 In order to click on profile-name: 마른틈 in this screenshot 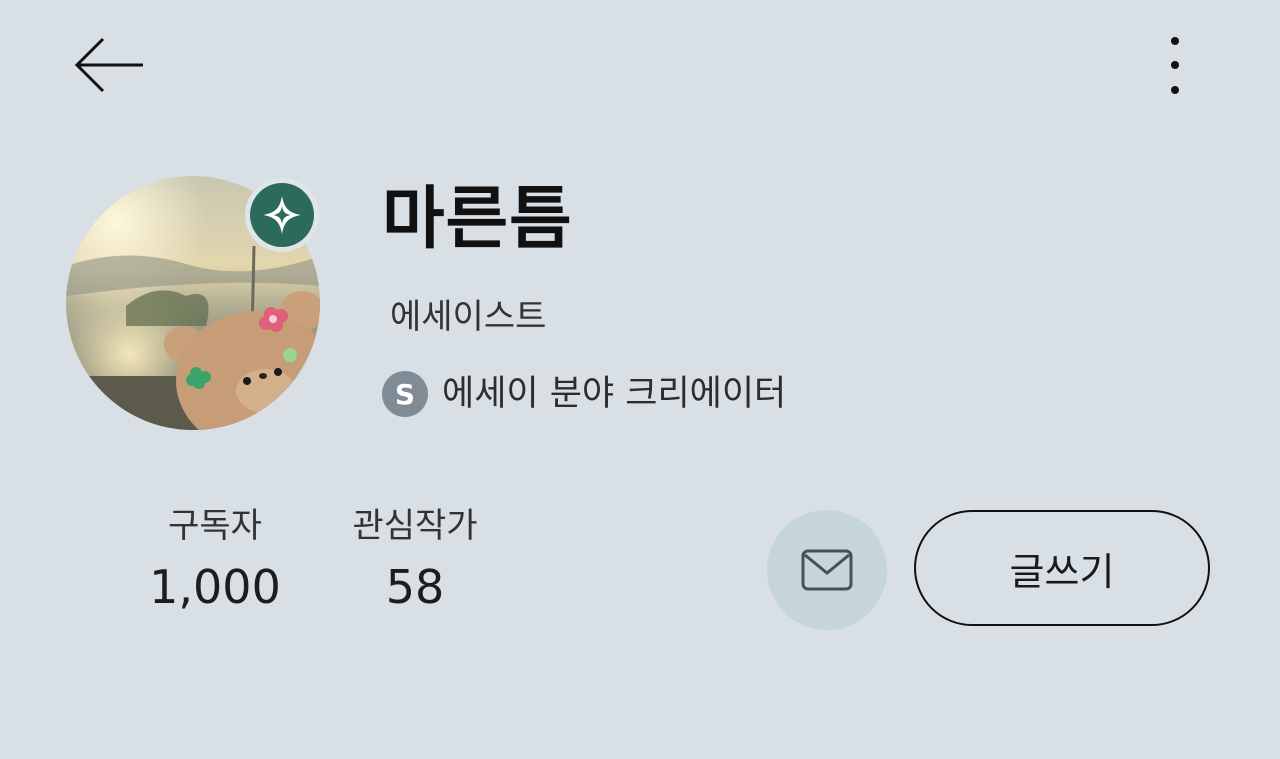, I will do `click(477, 219)`.